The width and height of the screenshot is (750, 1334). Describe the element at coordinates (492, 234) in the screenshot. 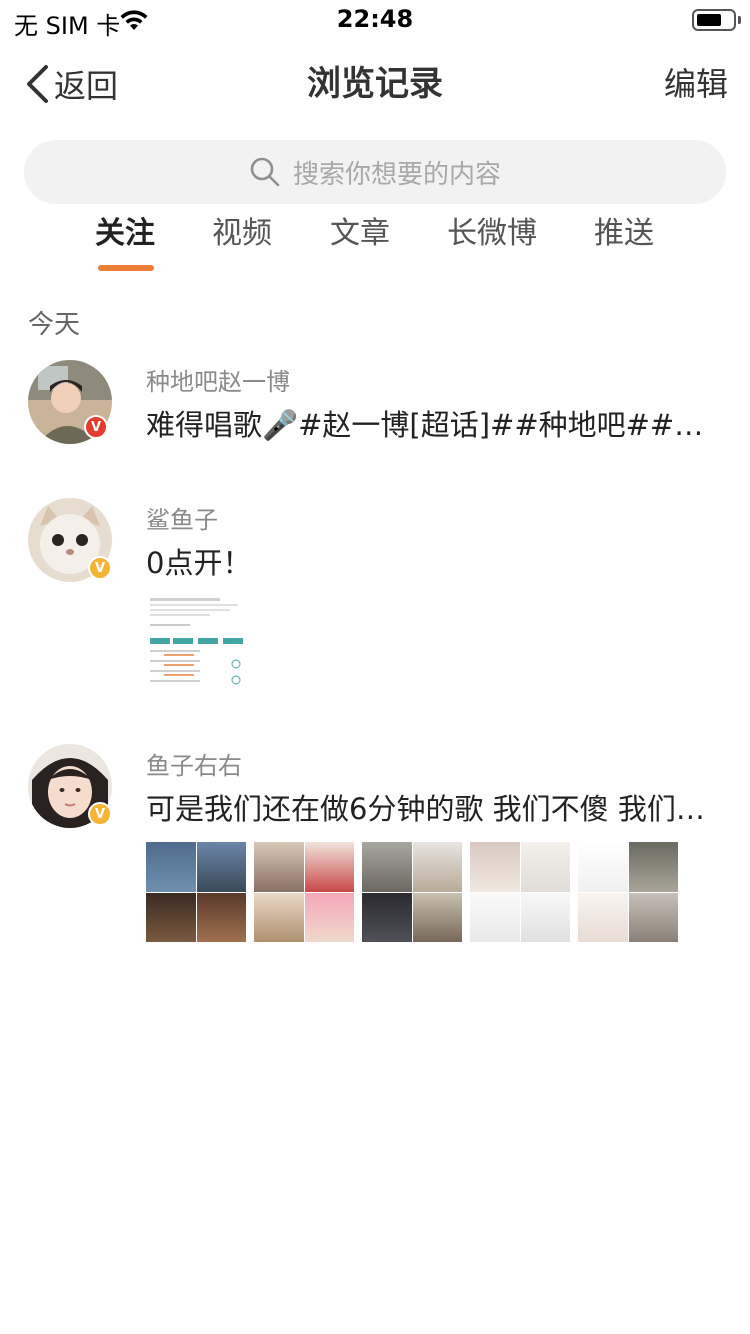

I see `tab-long-weibo: 长微博` at that location.